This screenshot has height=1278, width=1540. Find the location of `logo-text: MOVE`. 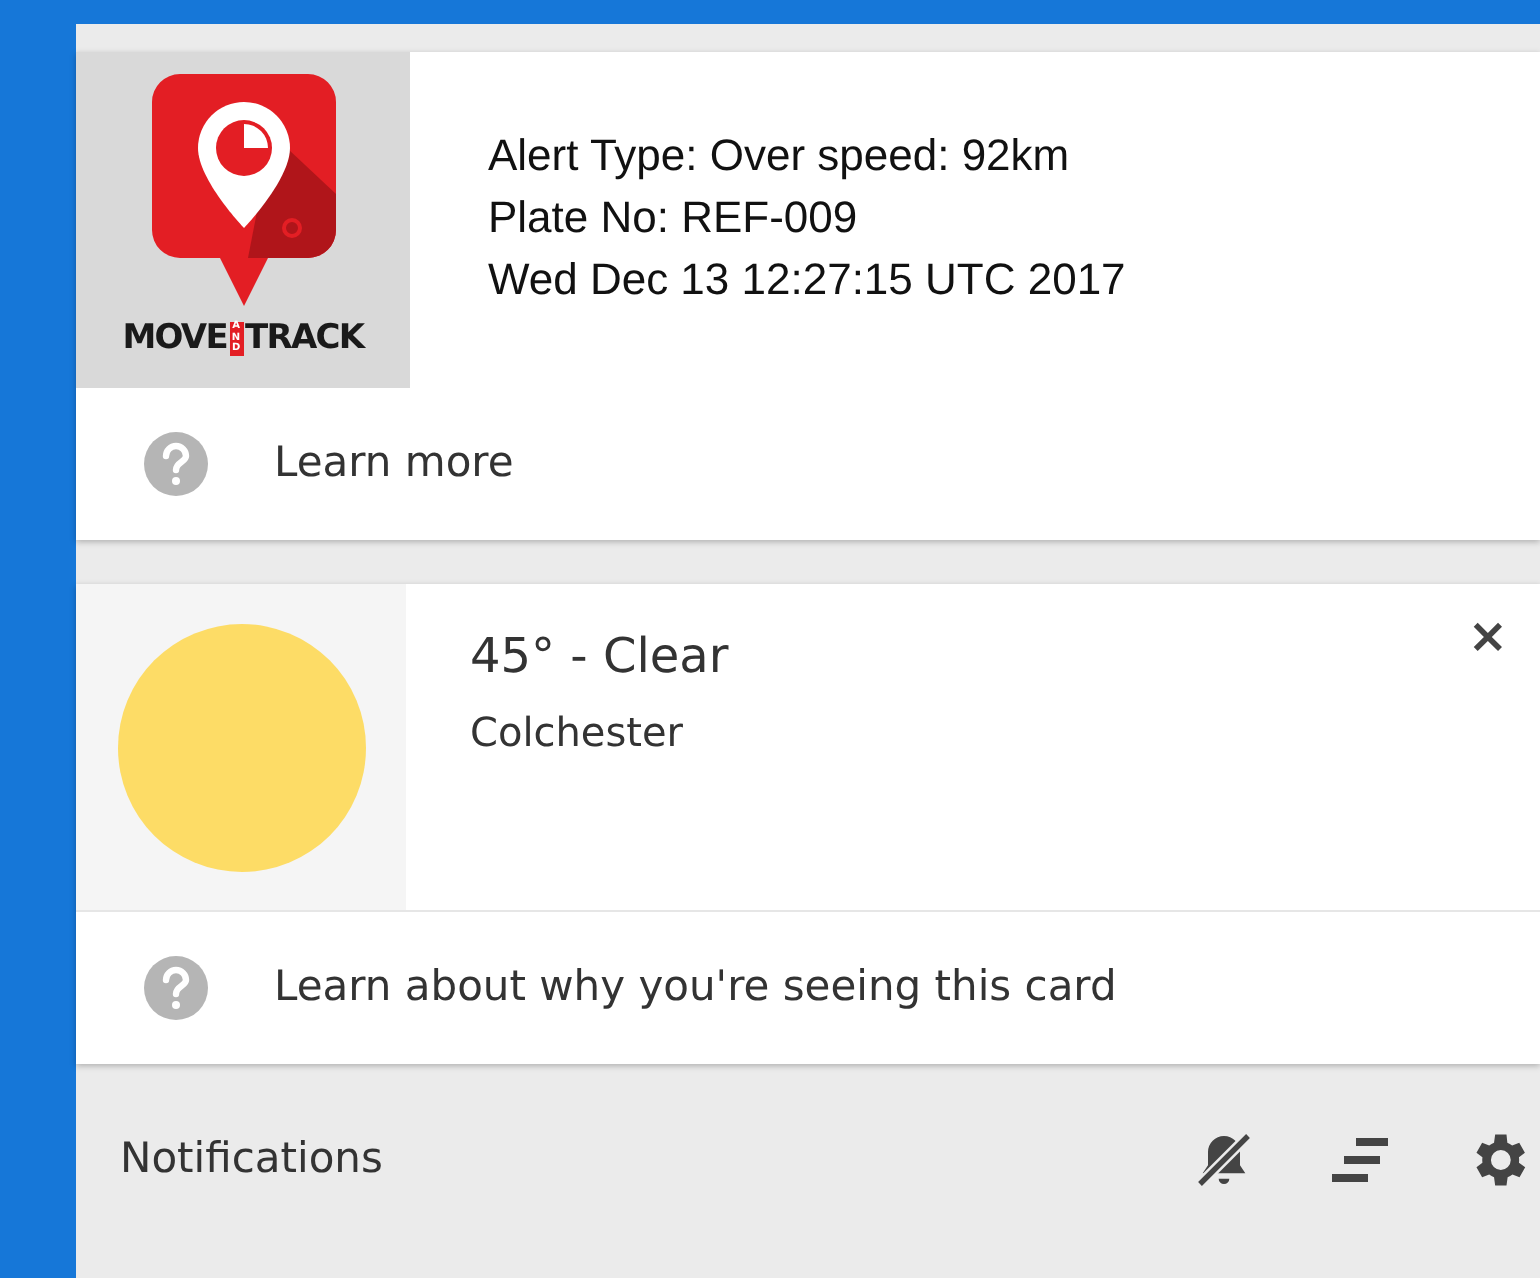

logo-text: MOVE is located at coordinates (175, 339).